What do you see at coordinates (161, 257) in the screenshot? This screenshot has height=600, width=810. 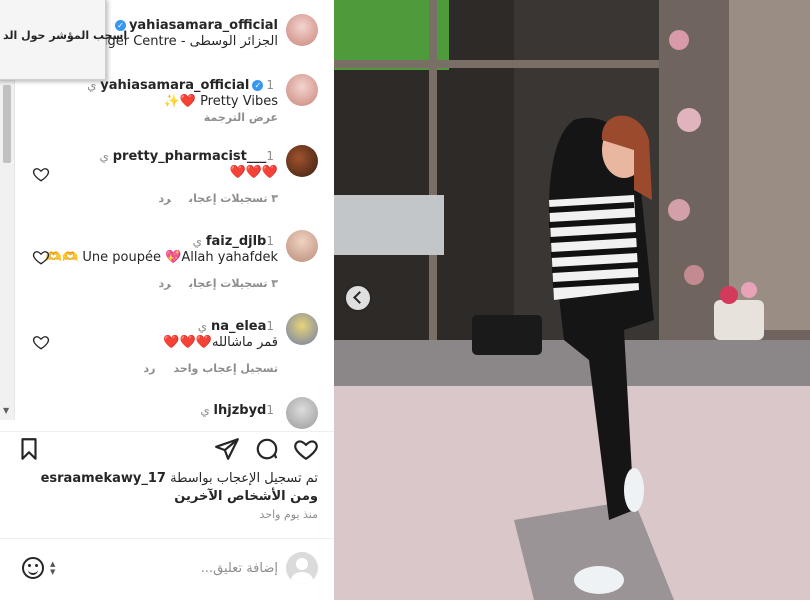 I see `comment-text: Une poupée 💖Allah yahafdek 🫶🫶` at bounding box center [161, 257].